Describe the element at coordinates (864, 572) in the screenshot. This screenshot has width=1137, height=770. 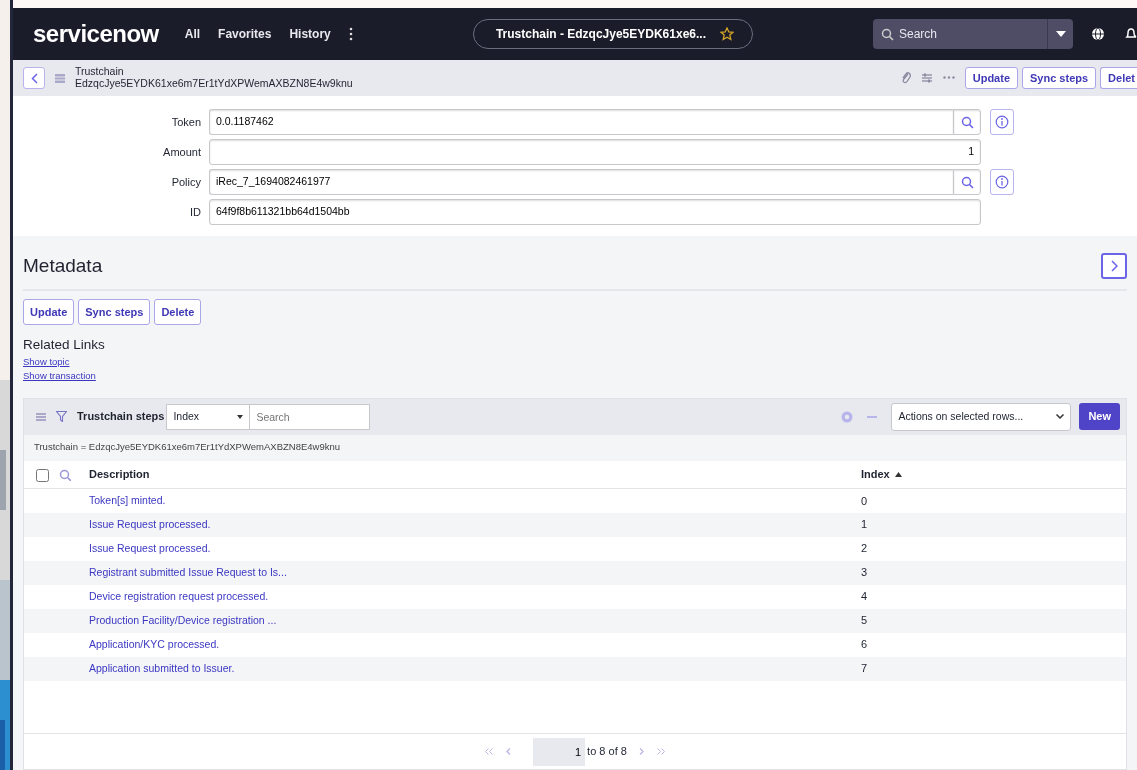
I see `table-cell: 3` at that location.